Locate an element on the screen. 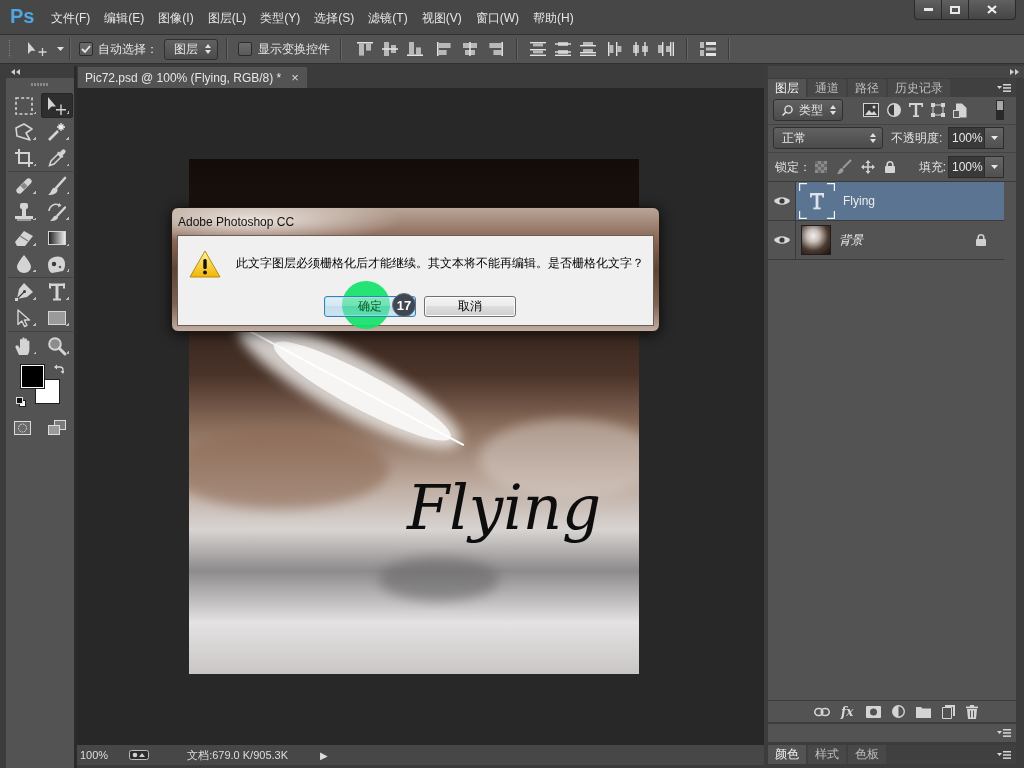  pen-icon is located at coordinates (23, 291).